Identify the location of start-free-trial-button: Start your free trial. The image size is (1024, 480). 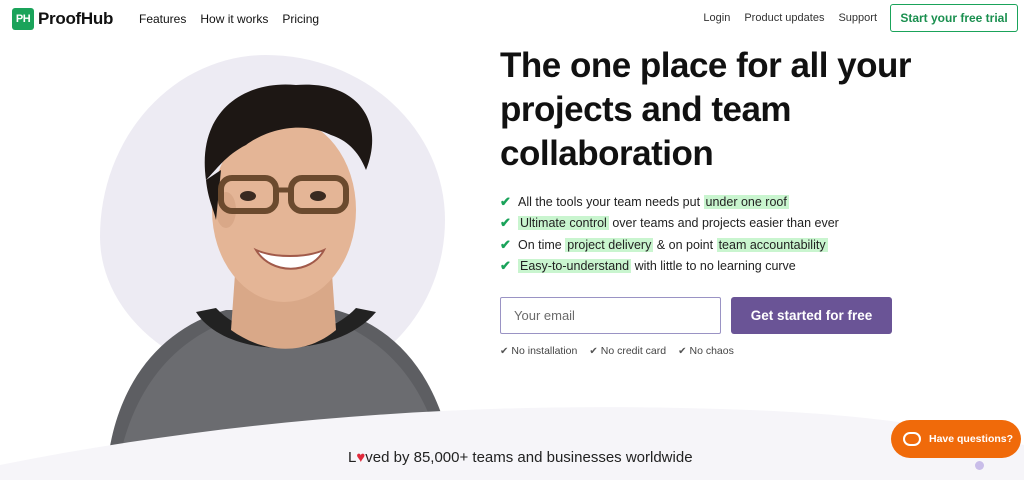
(954, 18).